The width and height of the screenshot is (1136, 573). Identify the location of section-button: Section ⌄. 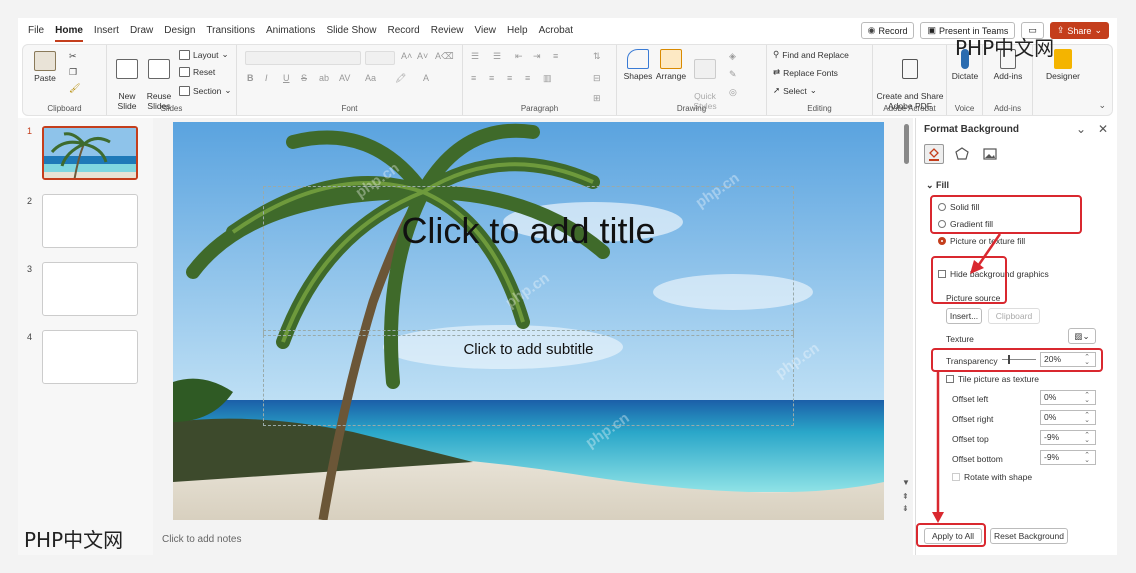
(205, 90).